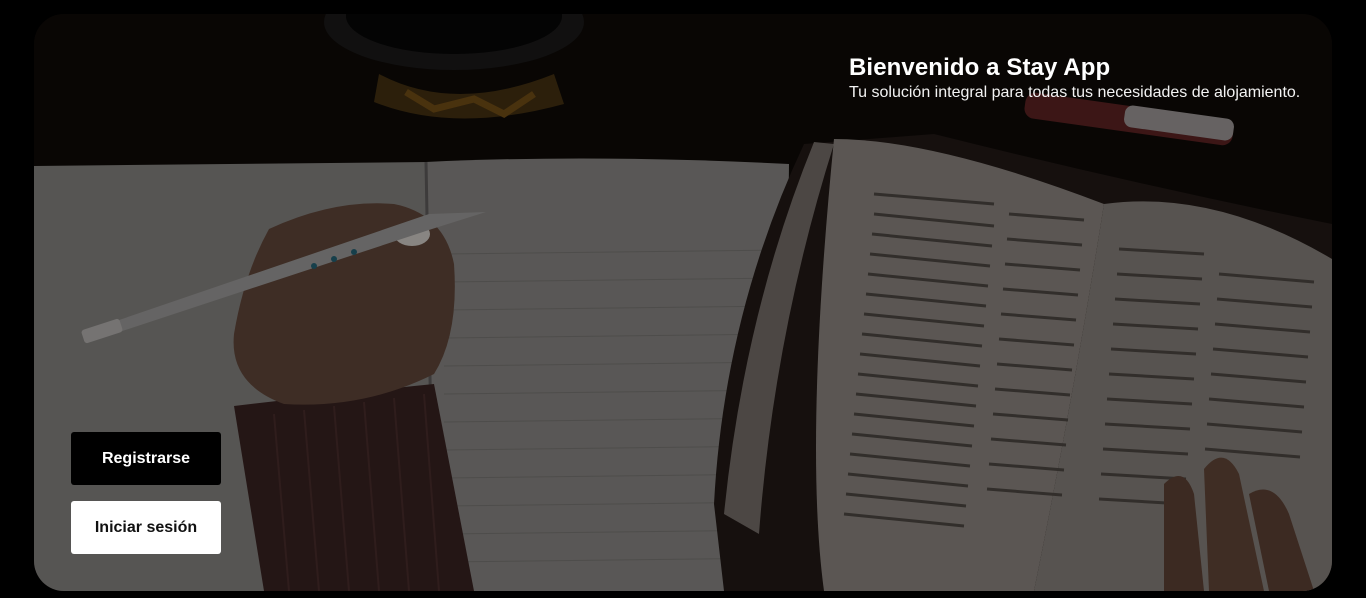 The width and height of the screenshot is (1366, 598). I want to click on page-title: Bienvenido a Stay App, so click(980, 67).